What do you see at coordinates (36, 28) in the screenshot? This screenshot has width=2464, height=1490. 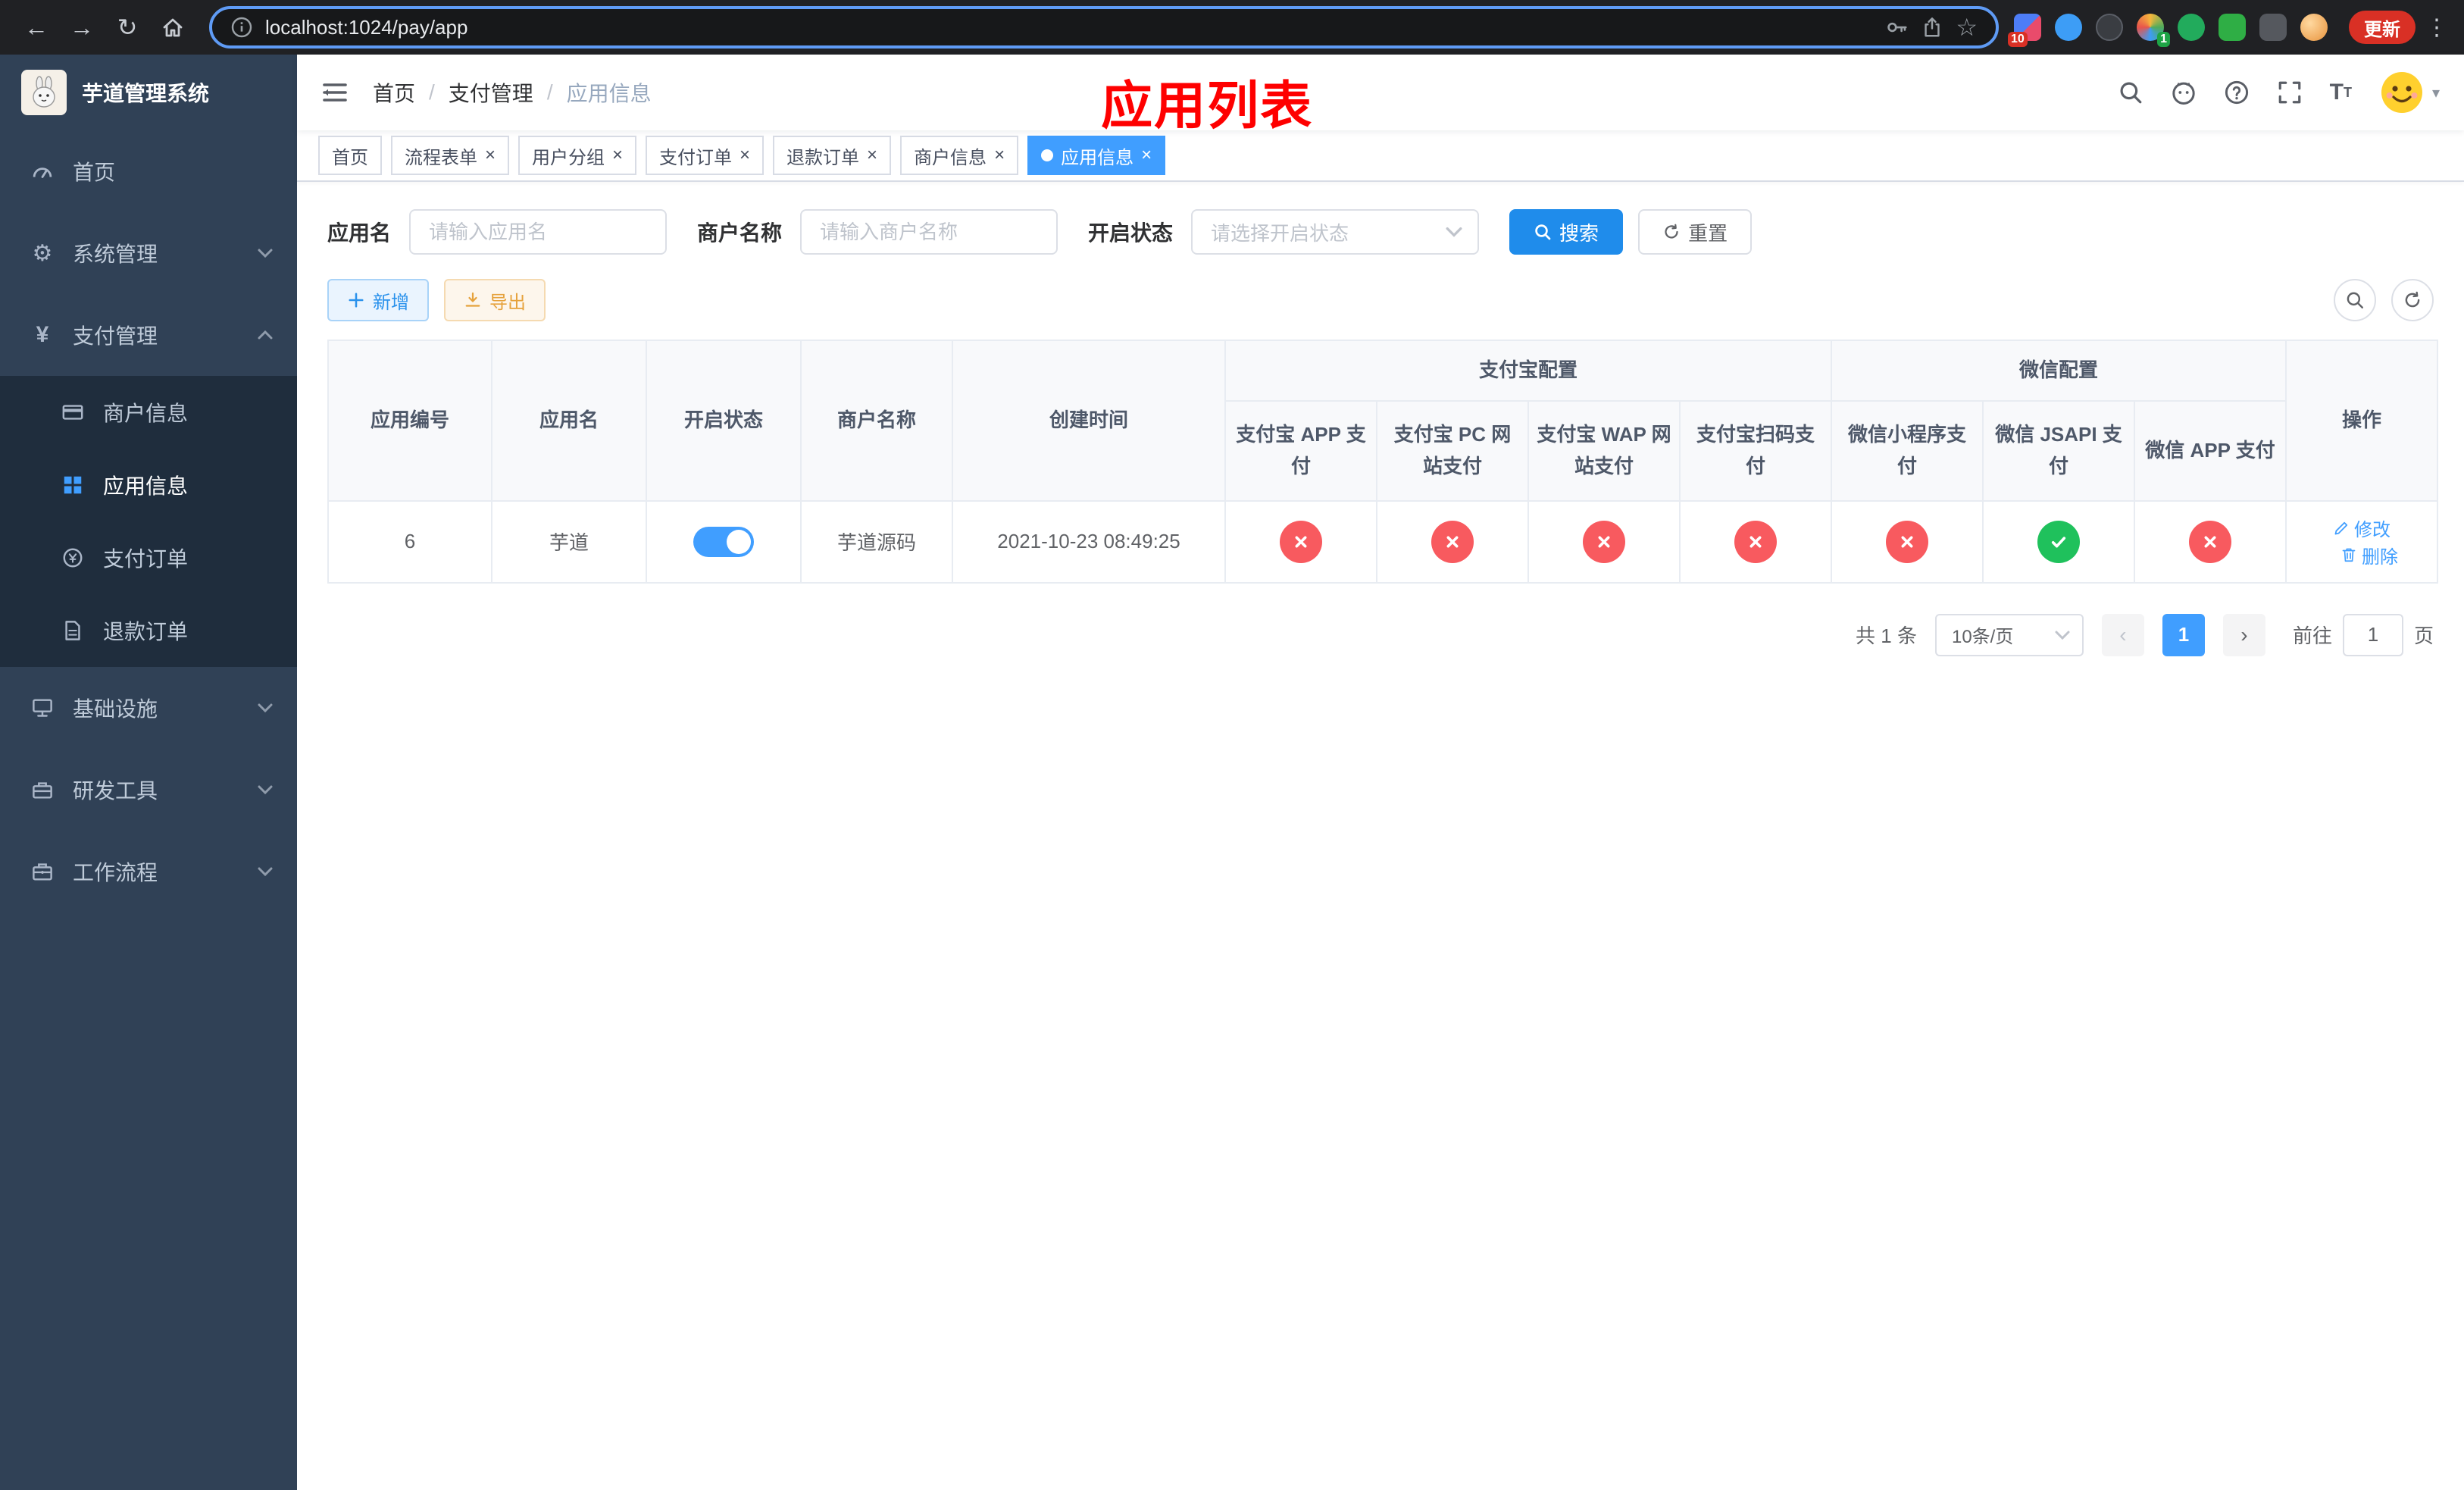 I see `browser-back-icon: ←` at bounding box center [36, 28].